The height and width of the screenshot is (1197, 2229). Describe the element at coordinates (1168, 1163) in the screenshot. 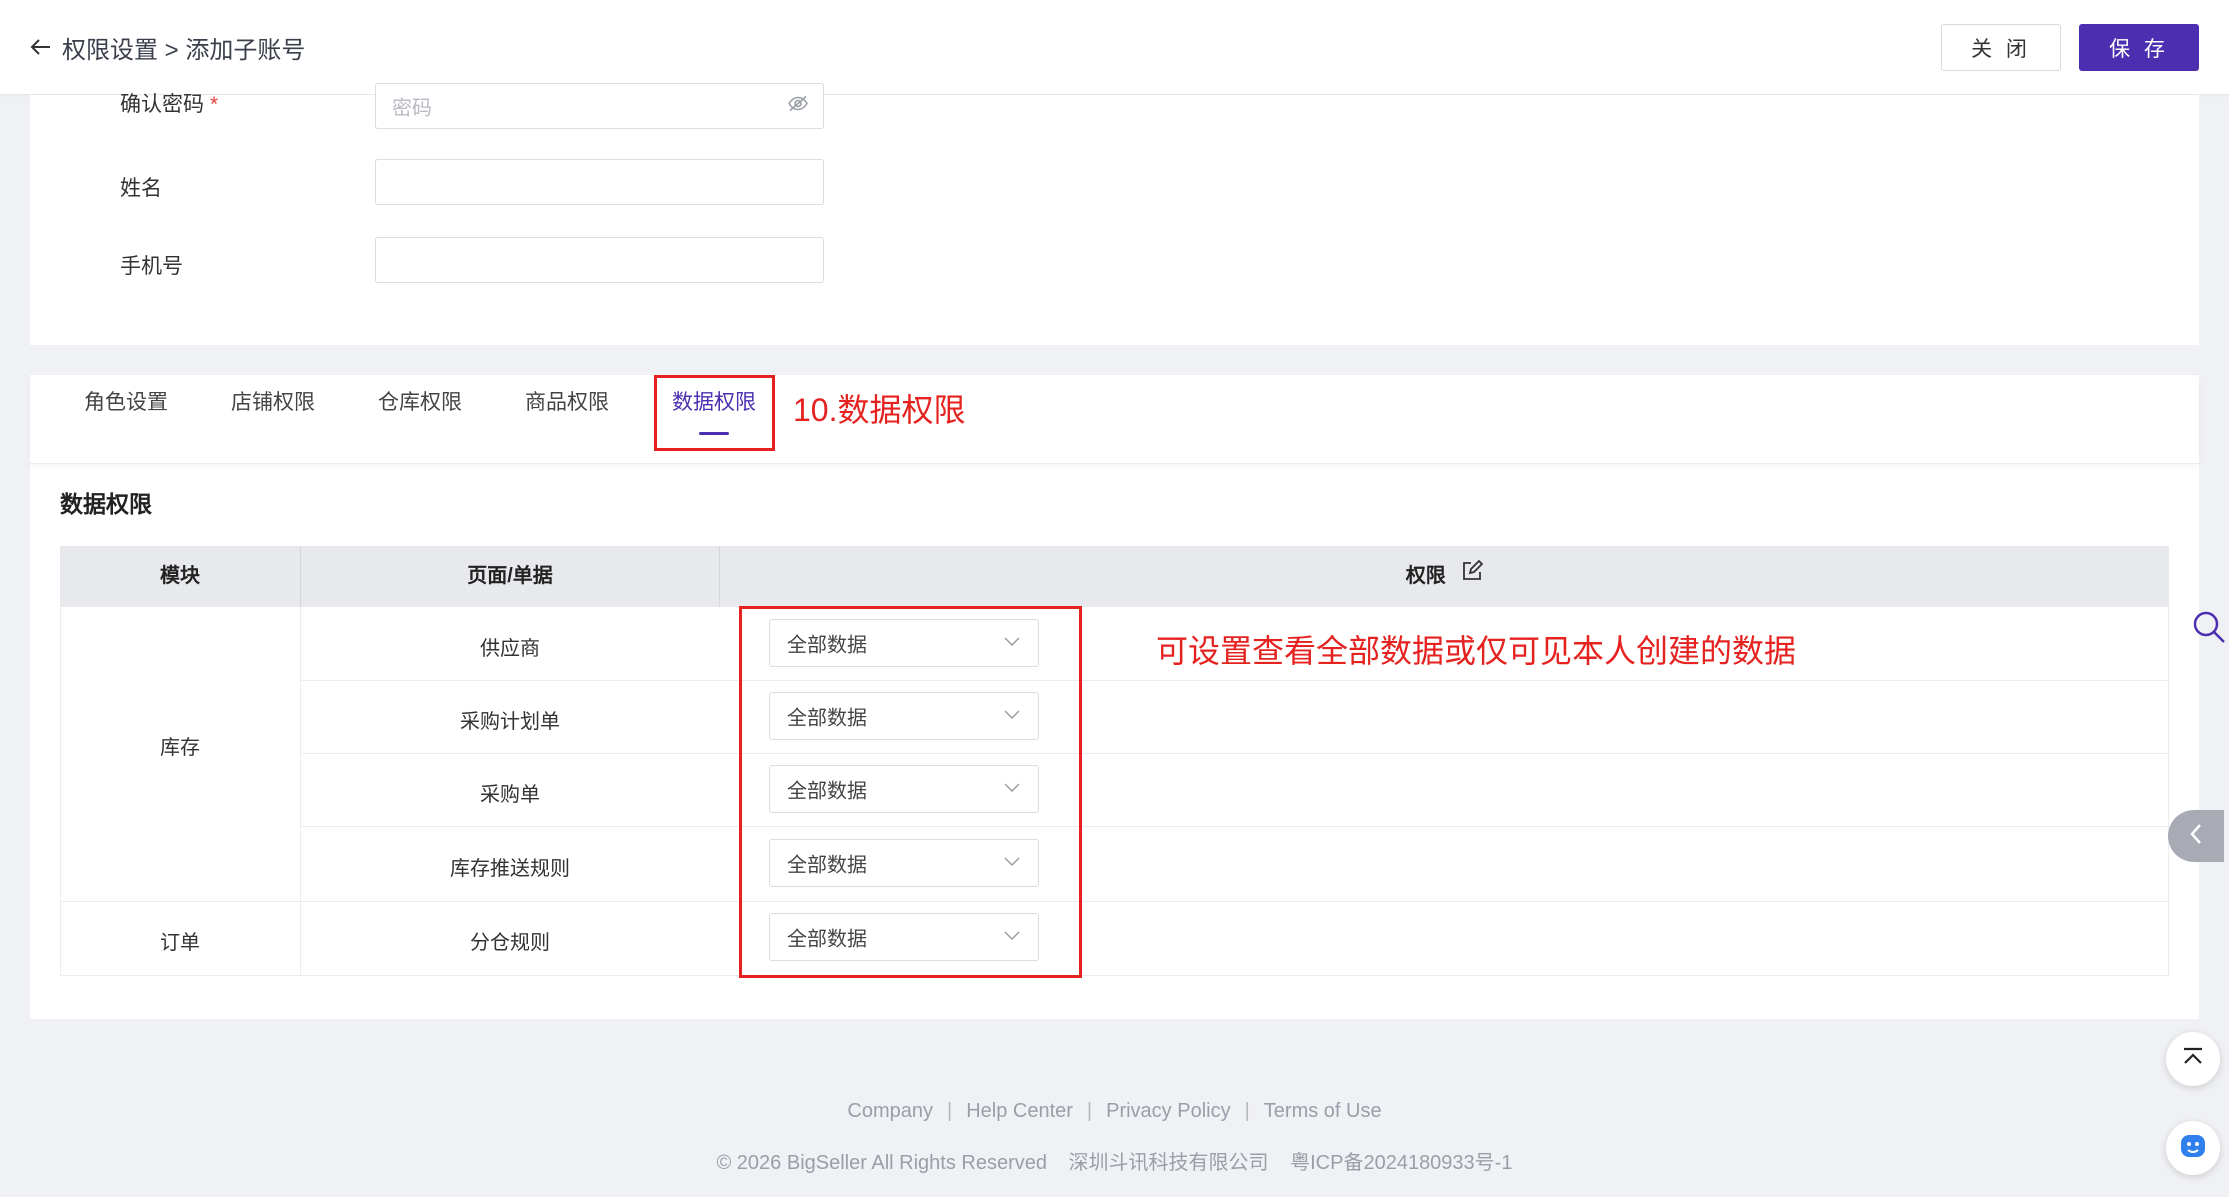

I see `company-name: 深圳斗讯科技有限公司` at that location.